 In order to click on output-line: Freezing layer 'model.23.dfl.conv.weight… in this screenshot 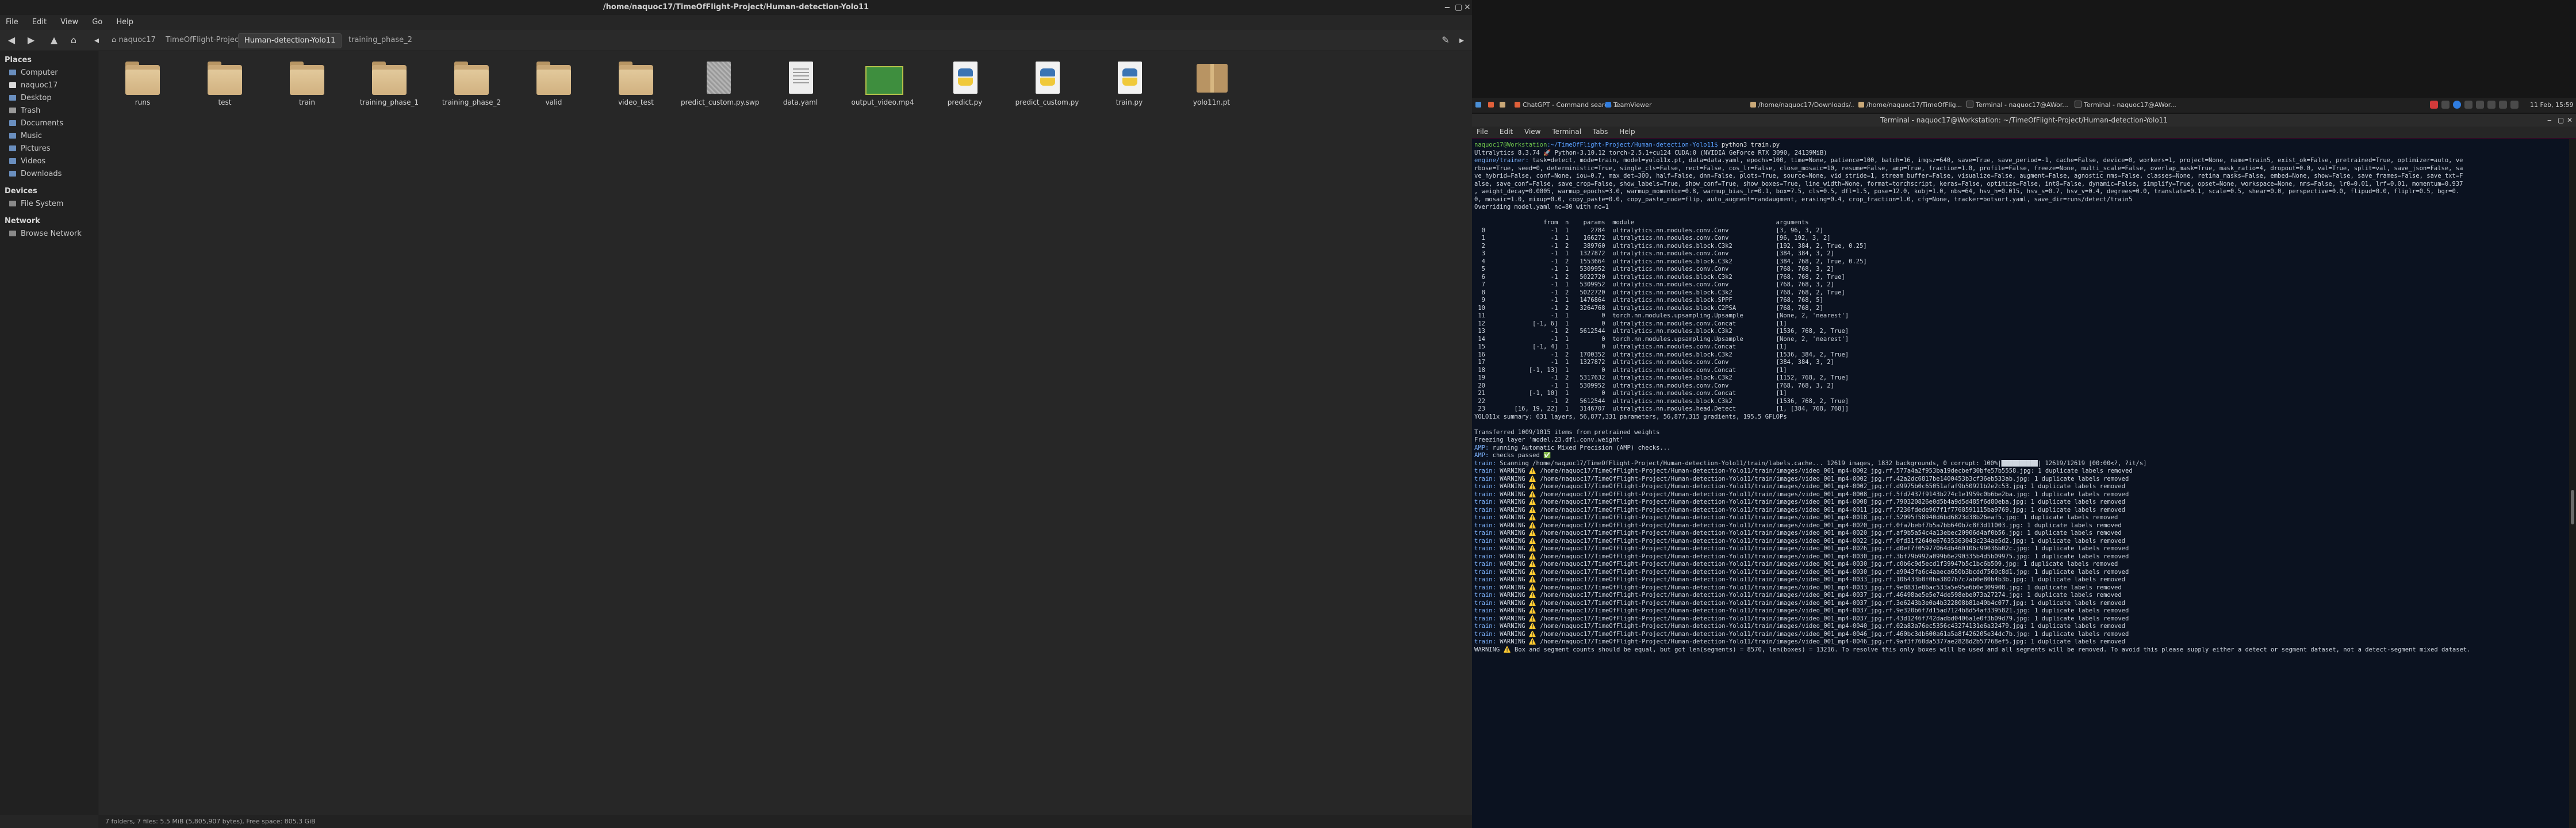, I will do `click(1549, 439)`.